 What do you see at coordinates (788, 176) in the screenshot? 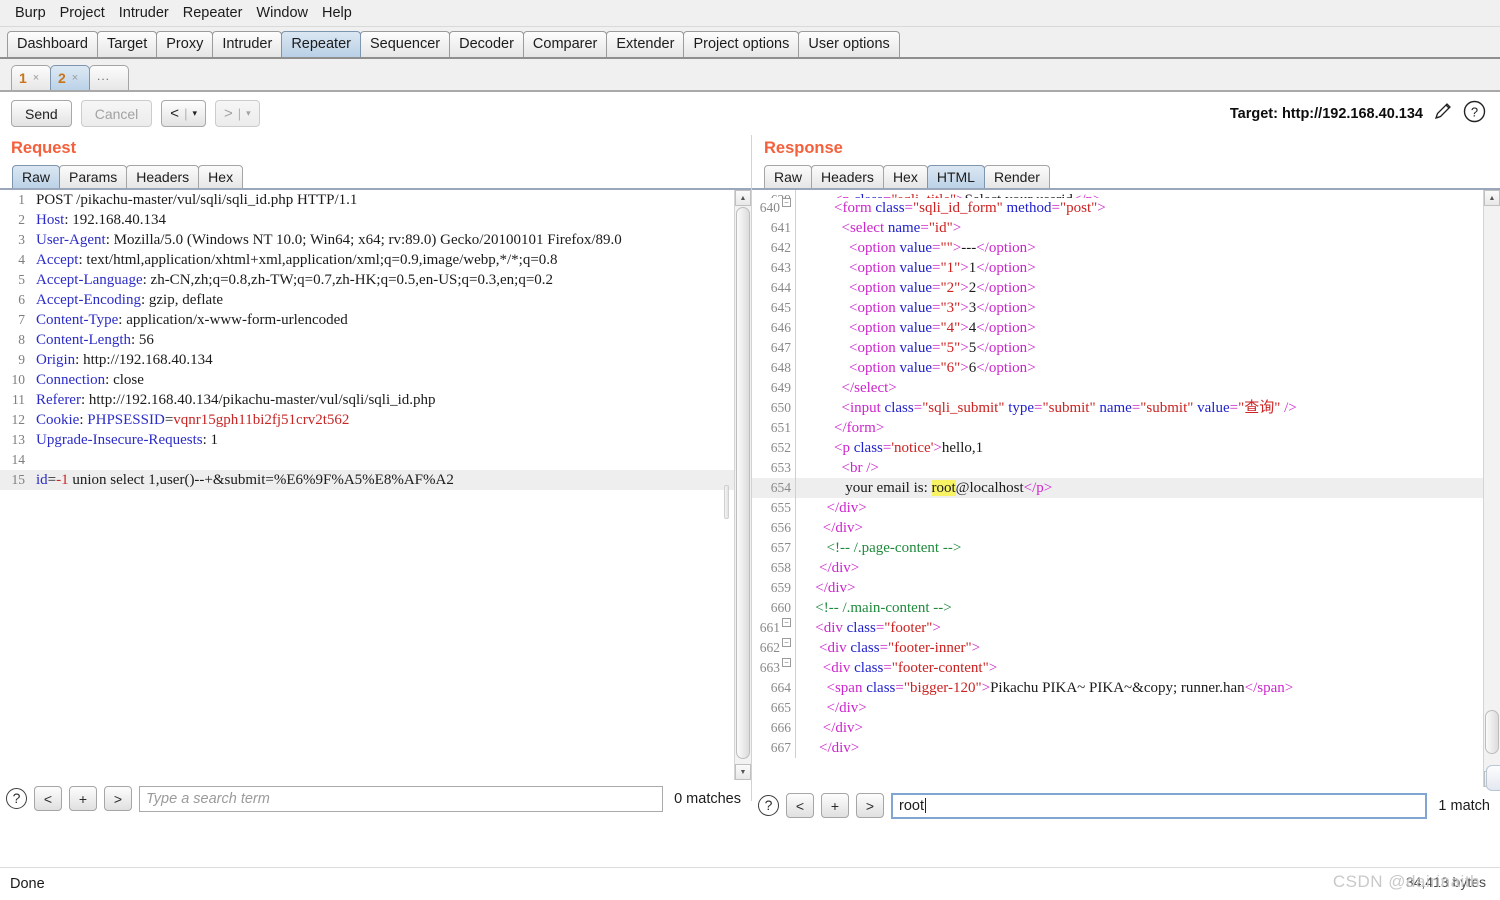
I see `response-tab-raw: Raw` at bounding box center [788, 176].